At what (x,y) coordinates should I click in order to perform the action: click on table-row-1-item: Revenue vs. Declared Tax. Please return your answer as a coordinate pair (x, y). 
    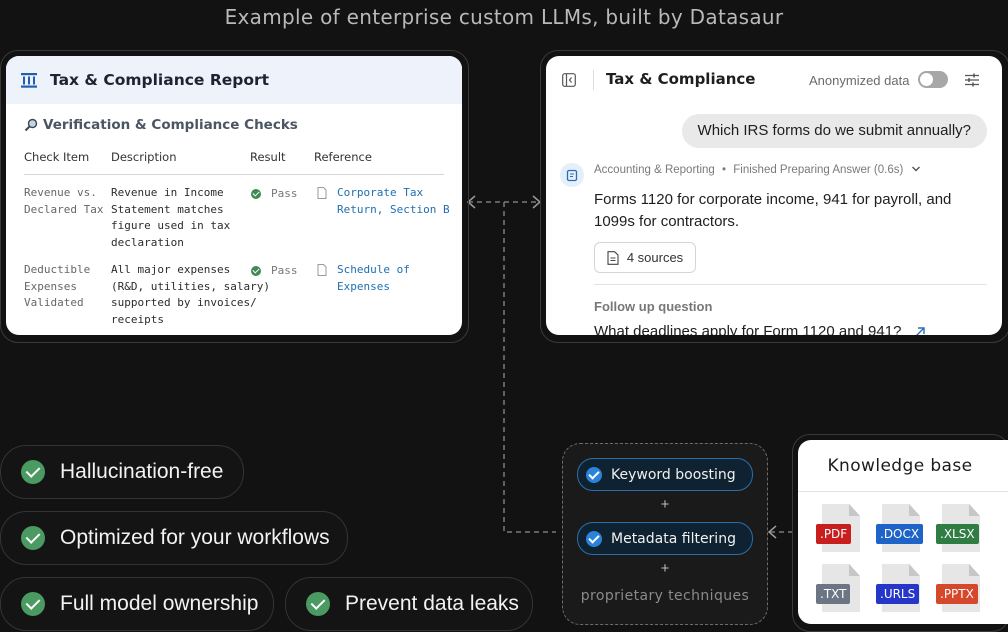
    Looking at the image, I should click on (64, 201).